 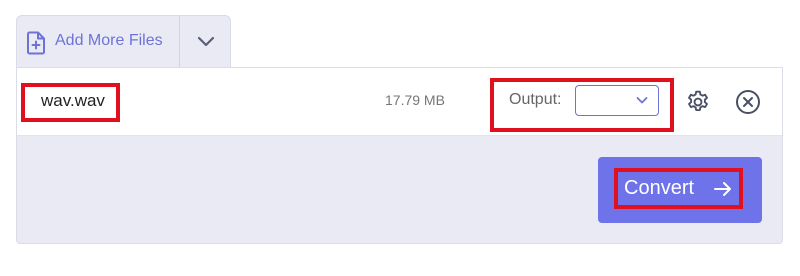 I want to click on gear-icon, so click(x=698, y=102).